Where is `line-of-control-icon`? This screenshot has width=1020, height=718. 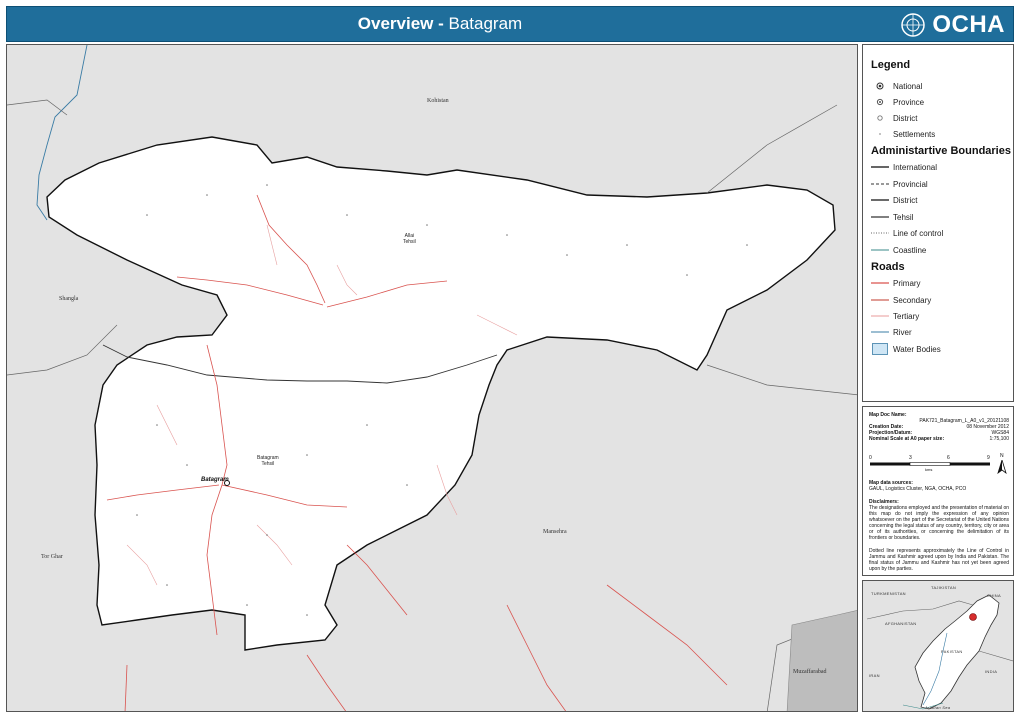 line-of-control-icon is located at coordinates (880, 233).